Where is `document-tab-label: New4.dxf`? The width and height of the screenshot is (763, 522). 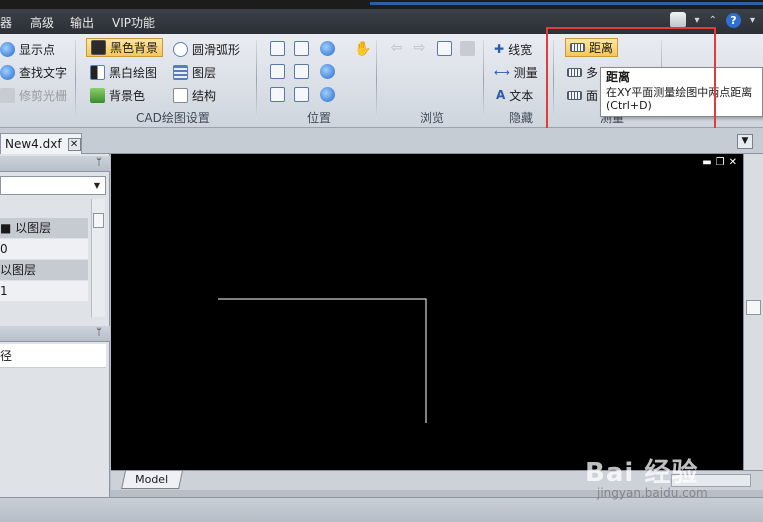 document-tab-label: New4.dxf is located at coordinates (33, 144).